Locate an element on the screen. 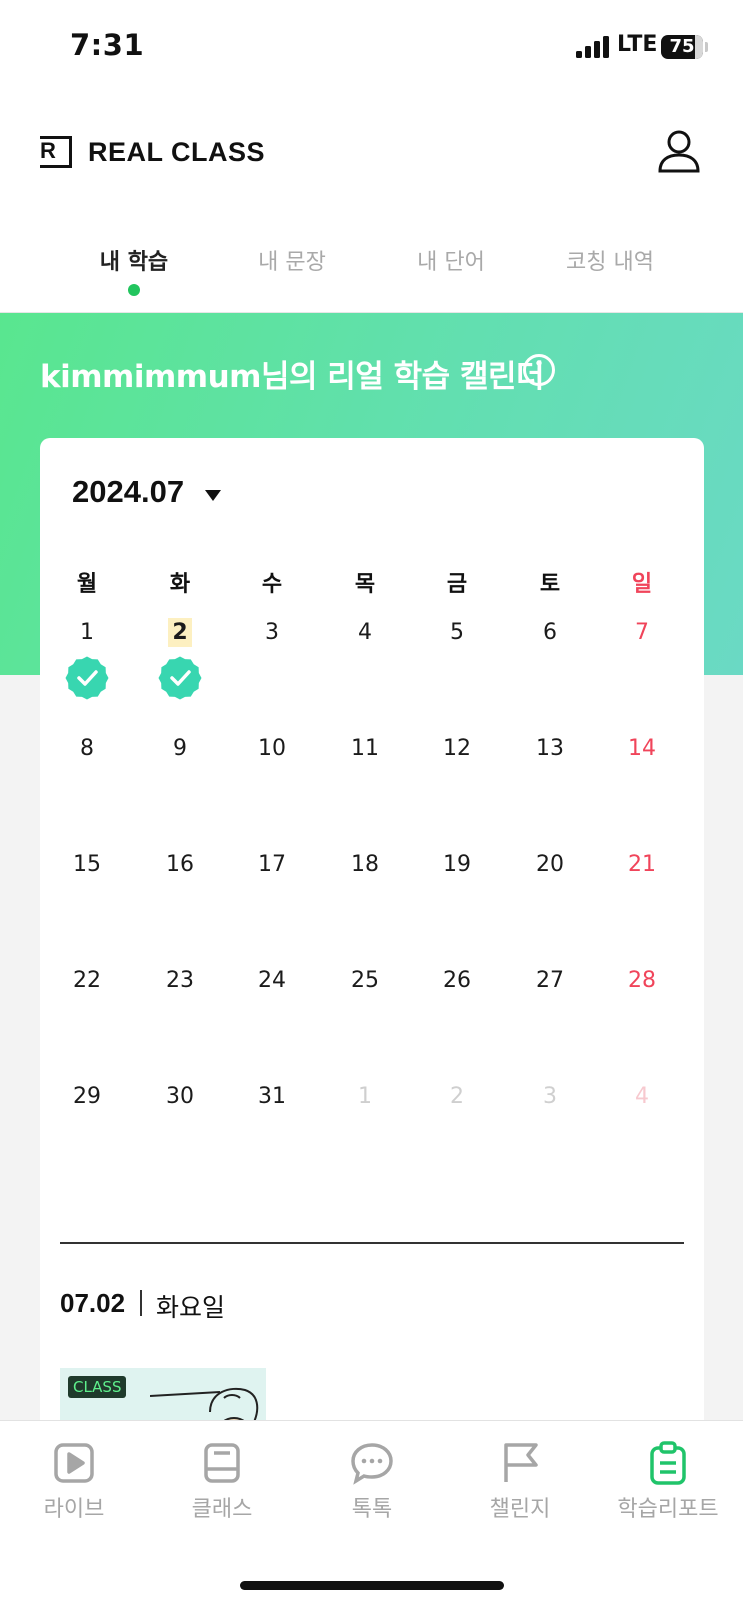 This screenshot has height=1609, width=743. day-number: 2 is located at coordinates (180, 632).